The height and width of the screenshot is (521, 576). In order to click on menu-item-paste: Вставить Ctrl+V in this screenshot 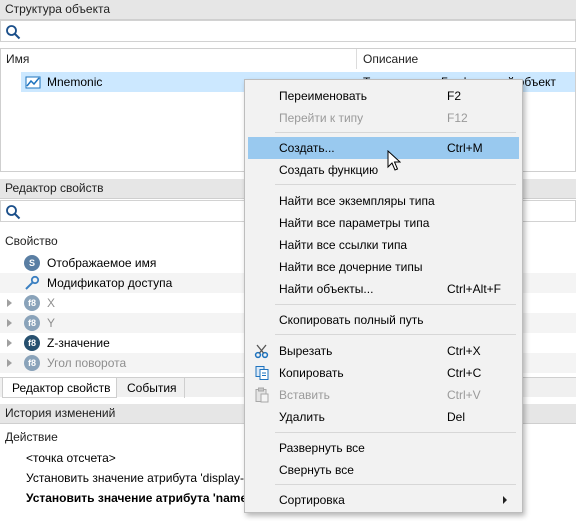, I will do `click(383, 395)`.